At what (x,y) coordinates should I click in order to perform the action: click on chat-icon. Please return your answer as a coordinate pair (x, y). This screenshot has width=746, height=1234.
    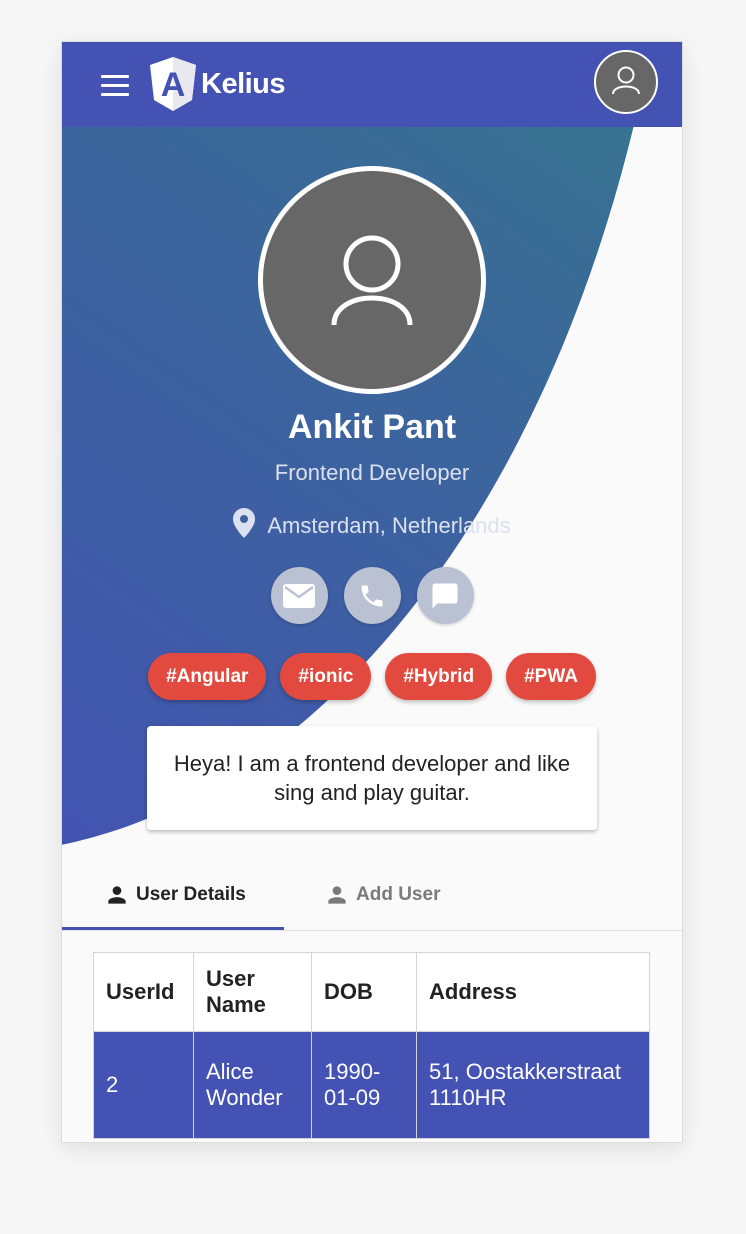
    Looking at the image, I should click on (445, 595).